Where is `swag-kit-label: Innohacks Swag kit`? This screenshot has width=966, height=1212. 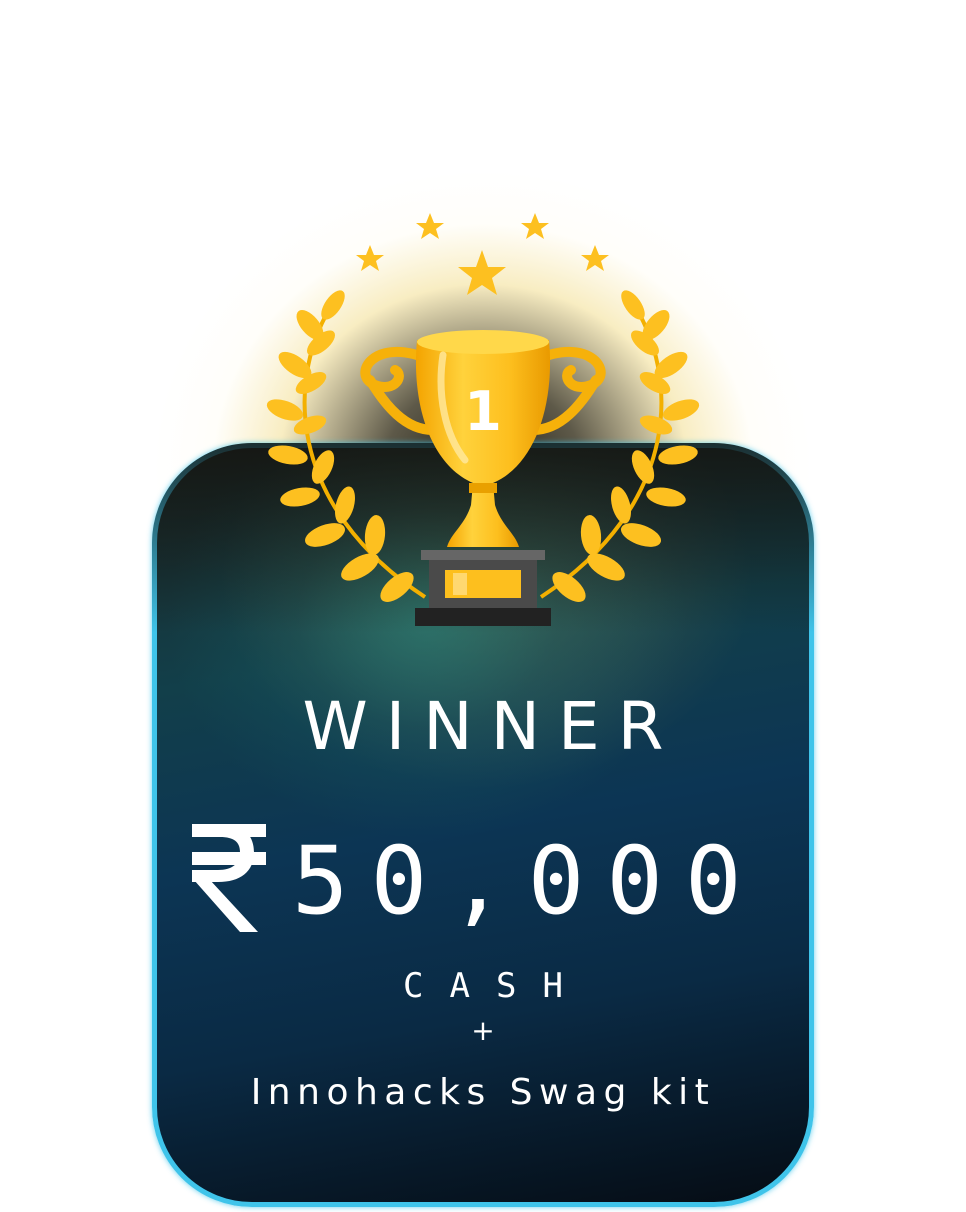 swag-kit-label: Innohacks Swag kit is located at coordinates (483, 1092).